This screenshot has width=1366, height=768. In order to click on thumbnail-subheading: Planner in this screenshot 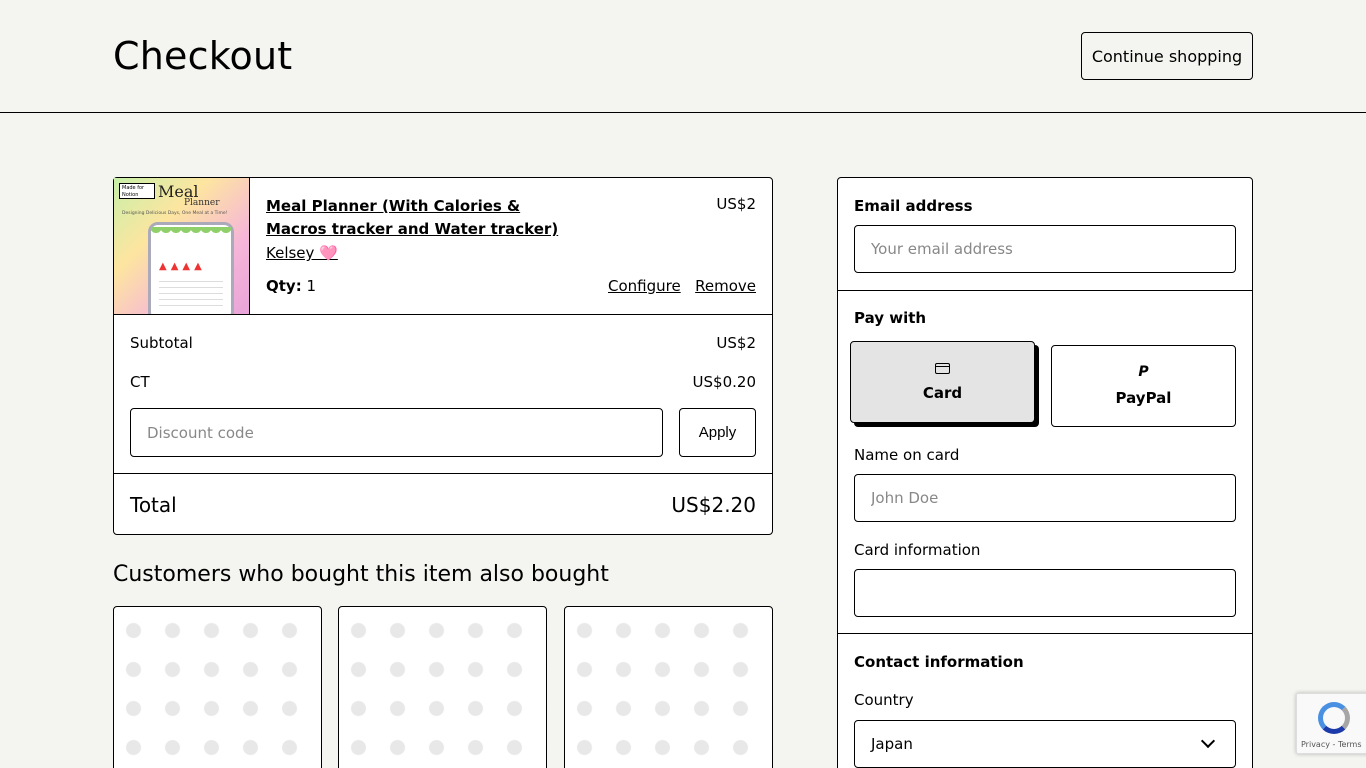, I will do `click(202, 203)`.